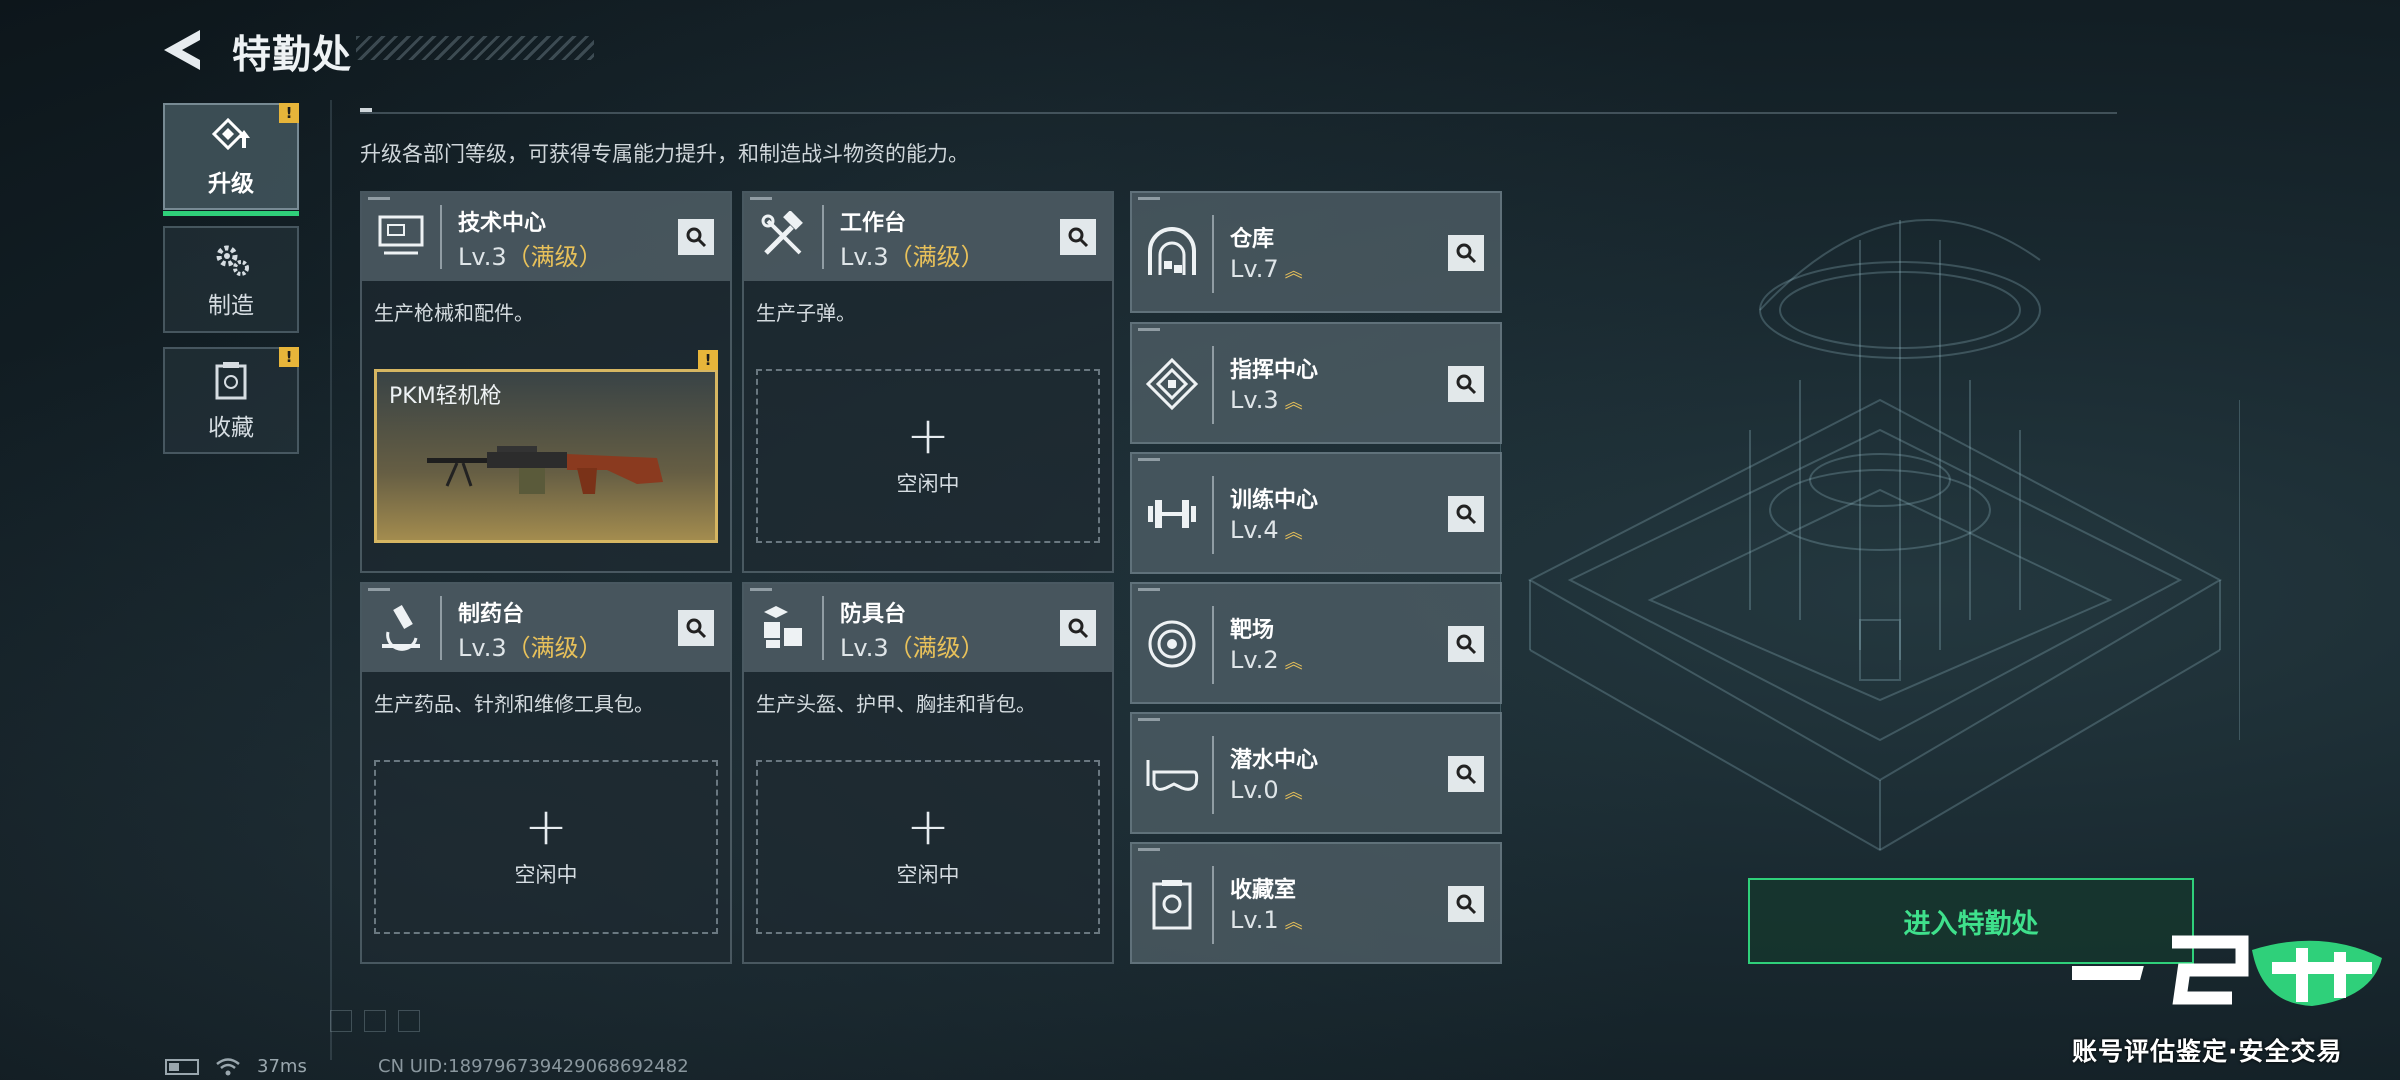  I want to click on battery-icon, so click(182, 1066).